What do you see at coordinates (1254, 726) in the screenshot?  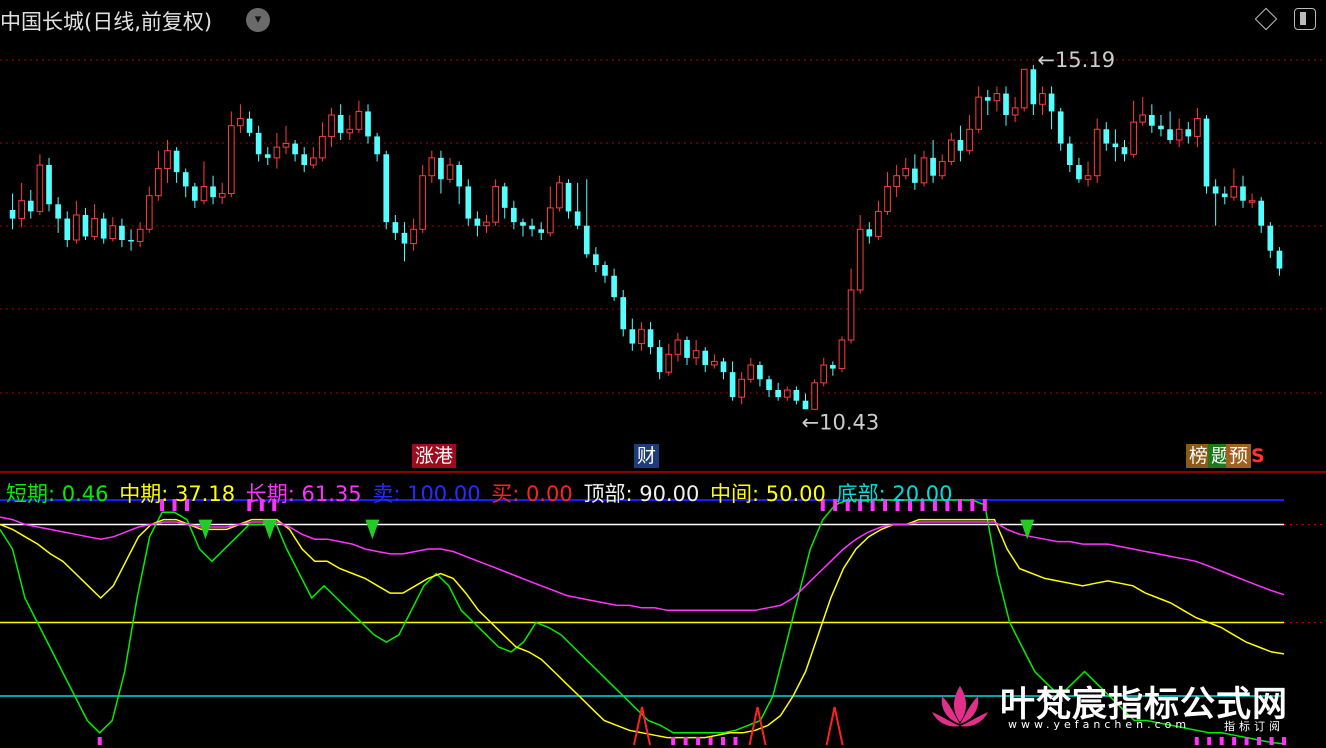 I see `watermark-subtitle: 指标订阅` at bounding box center [1254, 726].